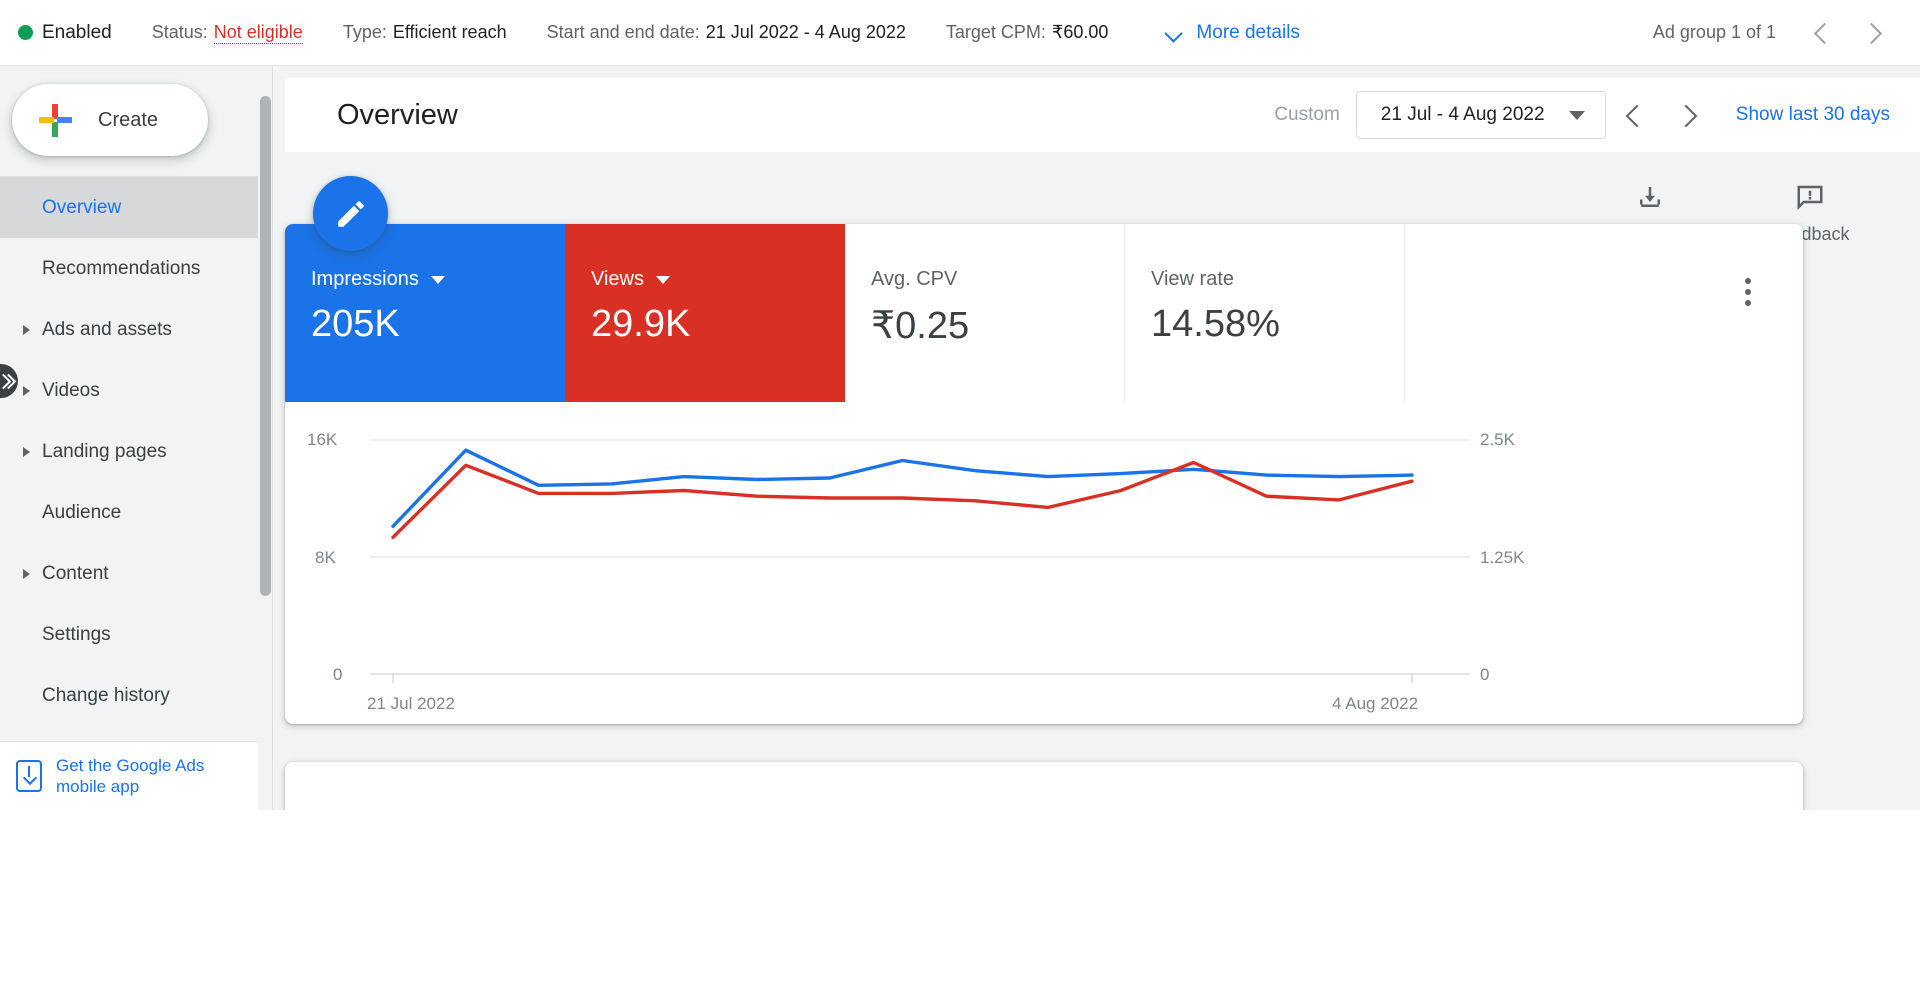  What do you see at coordinates (258, 33) in the screenshot?
I see `status-info-value: Not eligible` at bounding box center [258, 33].